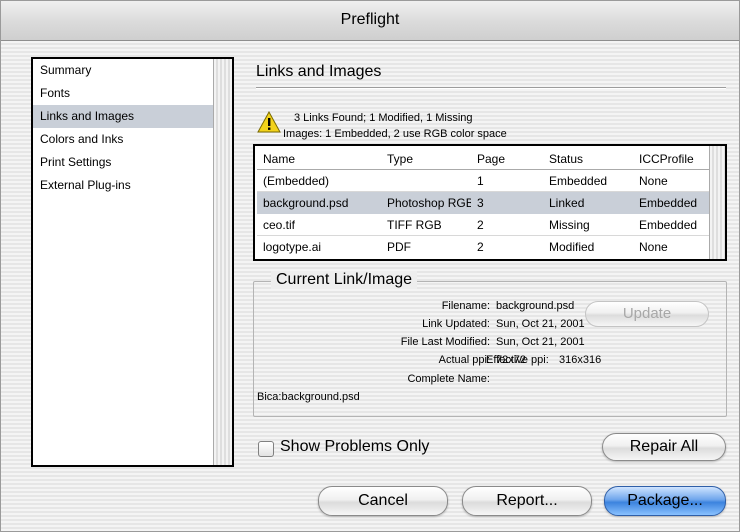 The image size is (740, 532). What do you see at coordinates (572, 247) in the screenshot?
I see `cell-status: Modified` at bounding box center [572, 247].